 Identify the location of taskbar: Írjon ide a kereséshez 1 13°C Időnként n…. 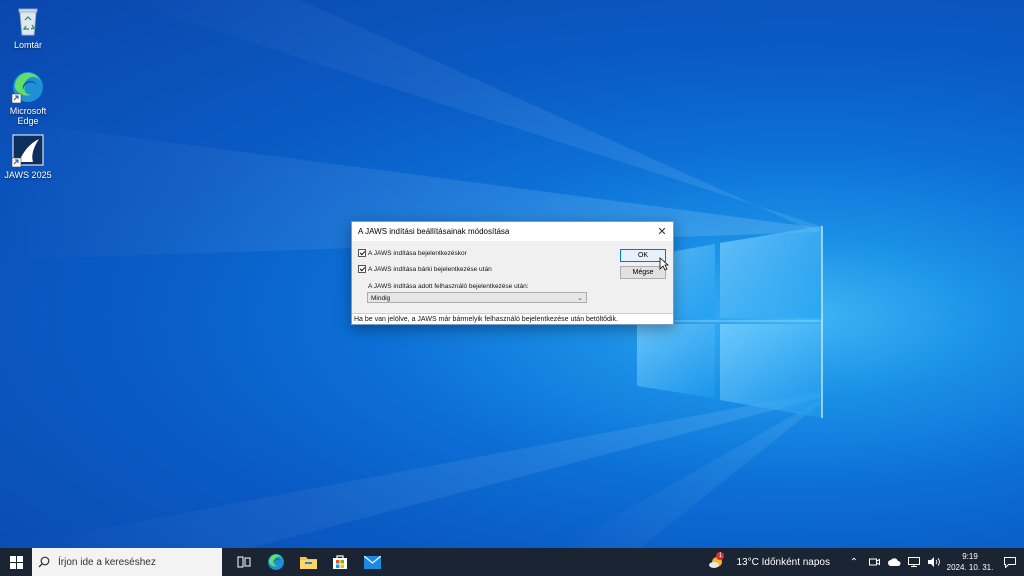
(512, 562).